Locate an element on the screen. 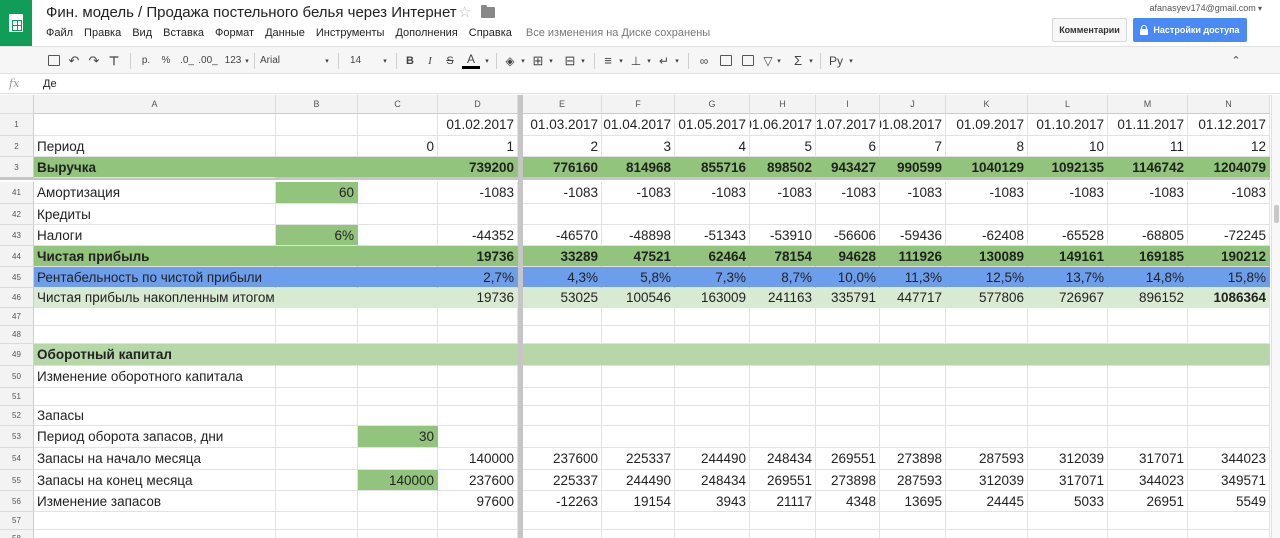  data-cell: 01.03.2017 is located at coordinates (562, 125).